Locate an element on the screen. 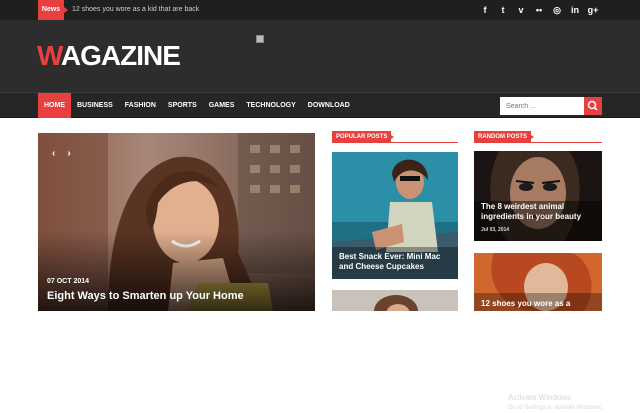  nav-item-home: HOME is located at coordinates (54, 106).